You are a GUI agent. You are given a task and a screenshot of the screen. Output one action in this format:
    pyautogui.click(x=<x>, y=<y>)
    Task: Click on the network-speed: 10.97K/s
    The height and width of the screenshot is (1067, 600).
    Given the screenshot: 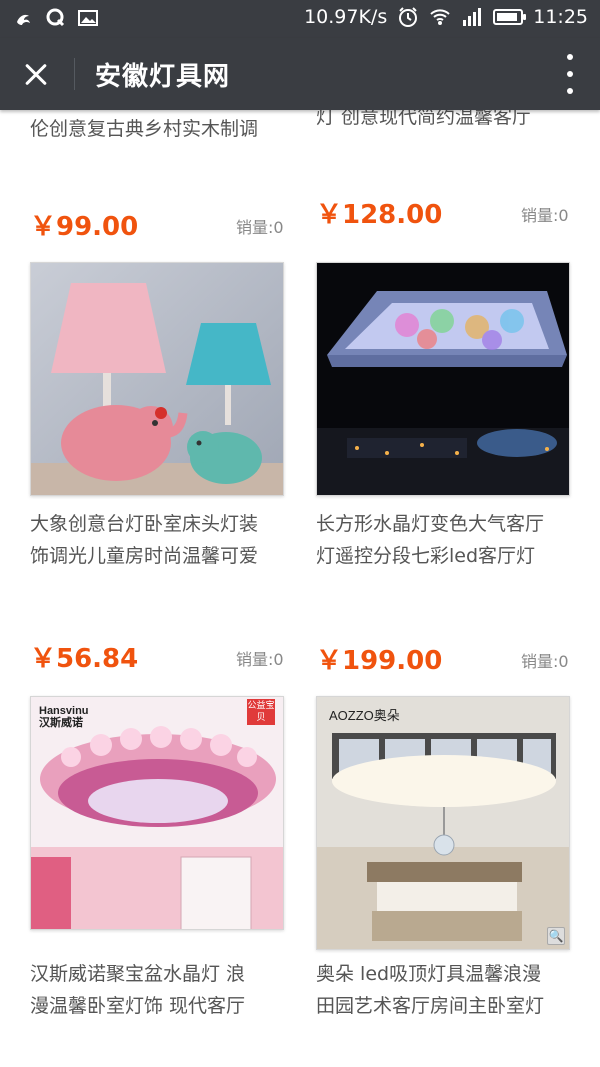 What is the action you would take?
    pyautogui.click(x=346, y=17)
    